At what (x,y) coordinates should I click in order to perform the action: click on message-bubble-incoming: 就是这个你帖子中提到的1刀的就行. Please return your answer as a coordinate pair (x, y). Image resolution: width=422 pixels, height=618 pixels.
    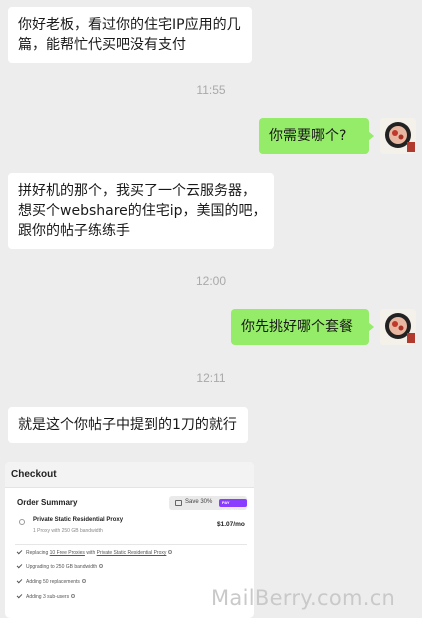
    Looking at the image, I should click on (128, 425).